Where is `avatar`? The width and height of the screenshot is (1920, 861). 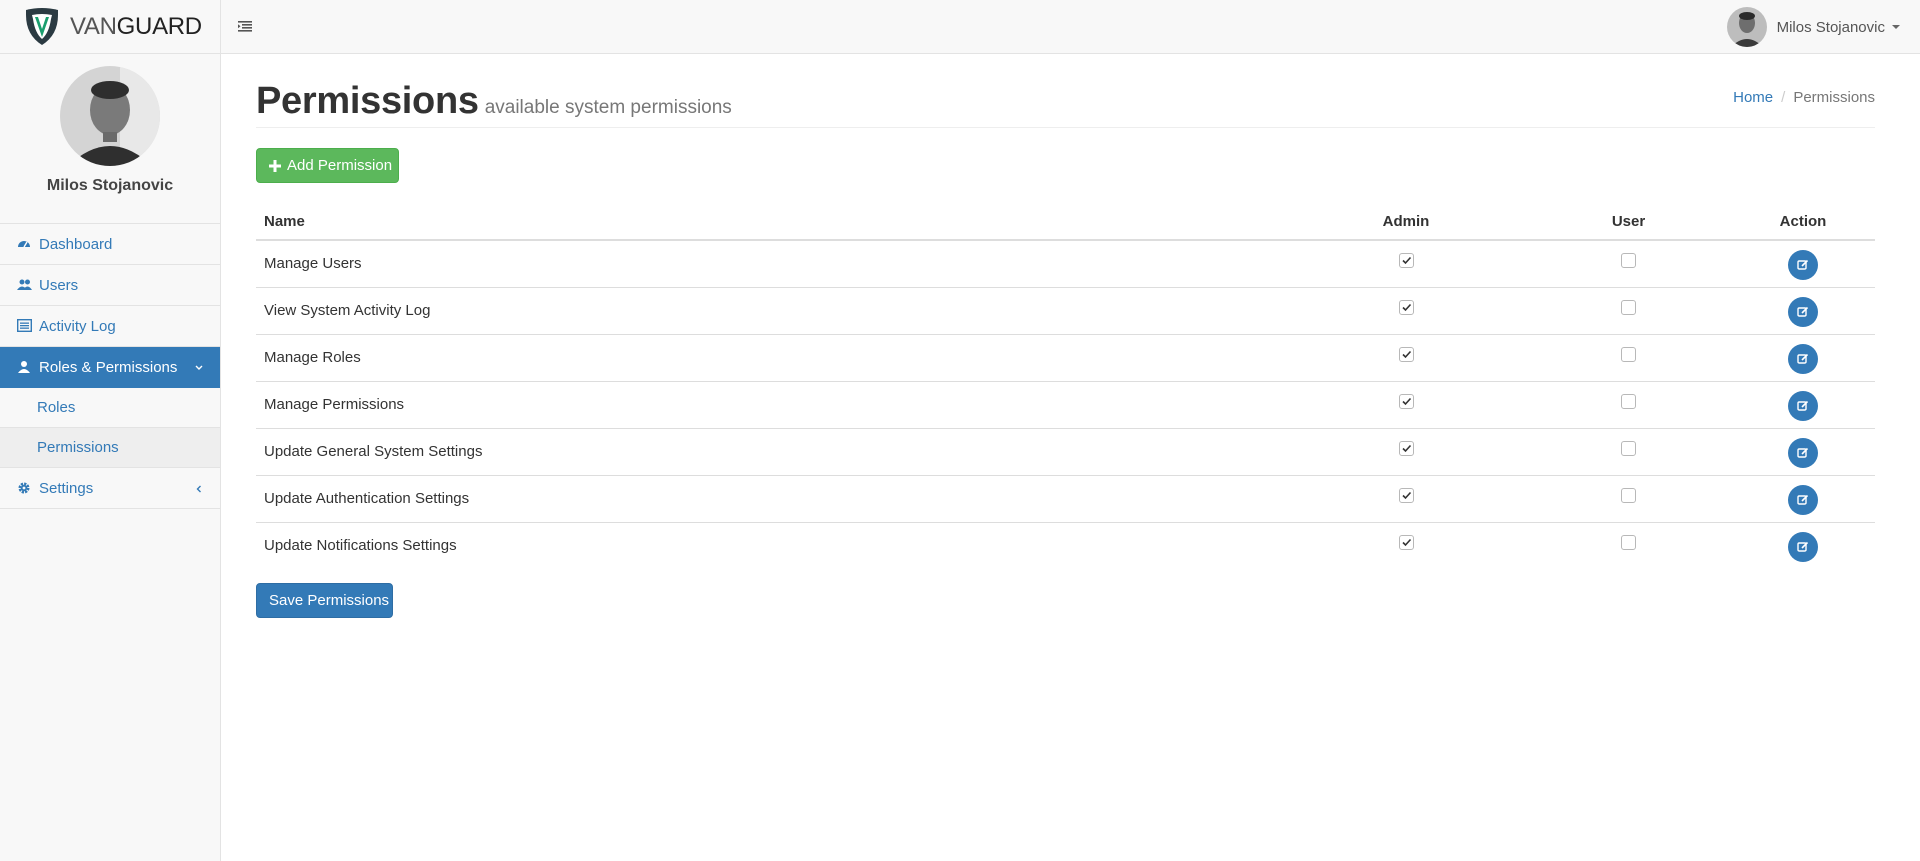 avatar is located at coordinates (110, 116).